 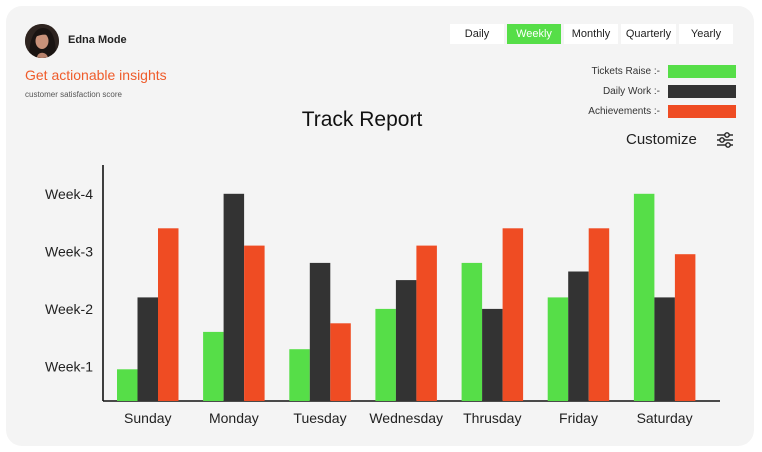 What do you see at coordinates (578, 336) in the screenshot?
I see `bar-daily-work-friday` at bounding box center [578, 336].